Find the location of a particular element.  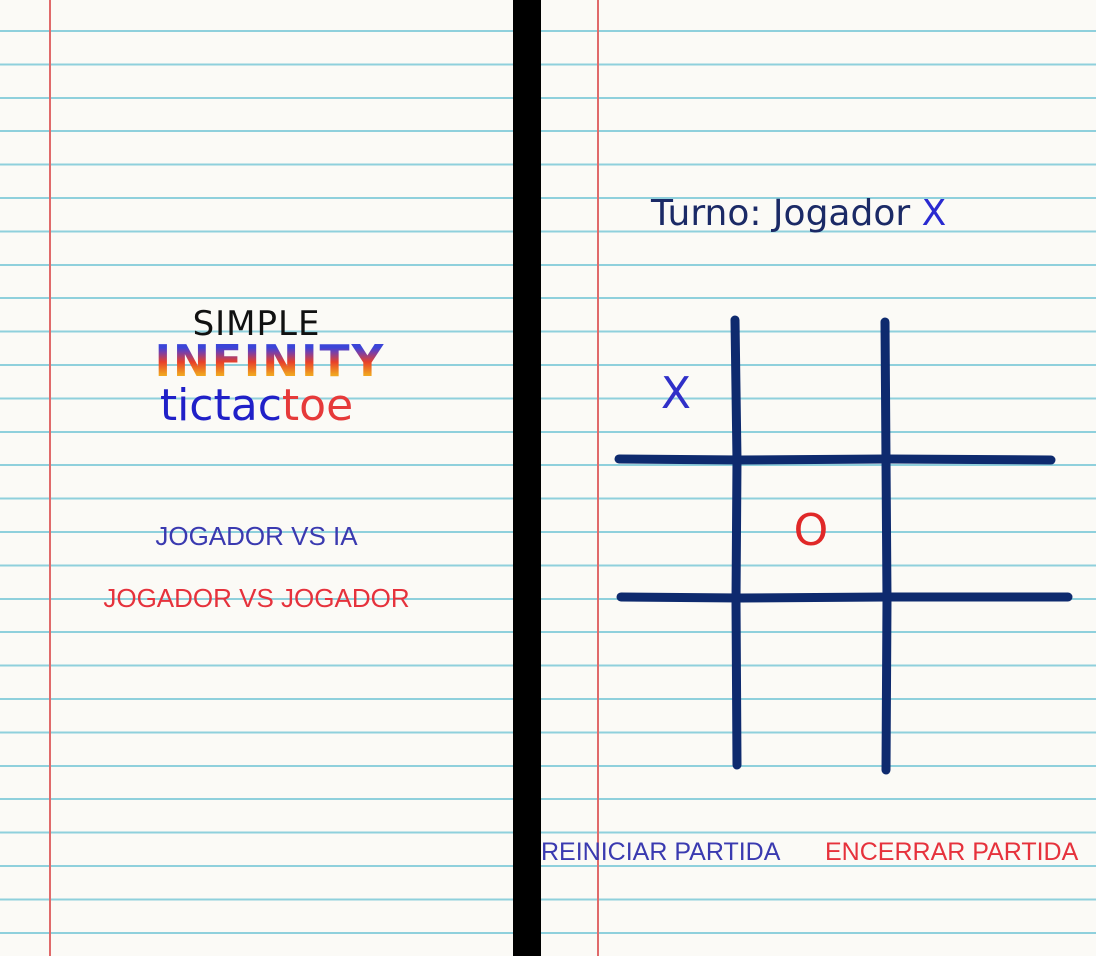

logo-tictac-part: tictac is located at coordinates (220, 405).